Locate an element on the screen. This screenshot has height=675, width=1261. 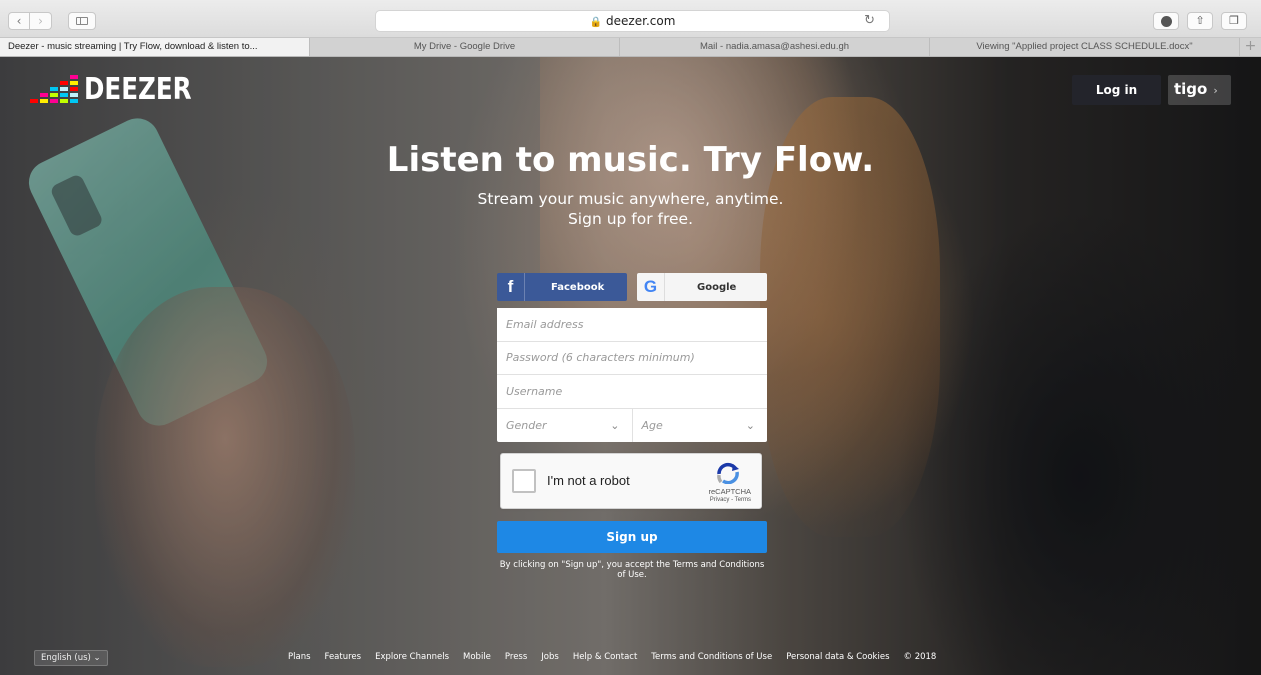
deezer-logo: DEEZER is located at coordinates (122, 89).